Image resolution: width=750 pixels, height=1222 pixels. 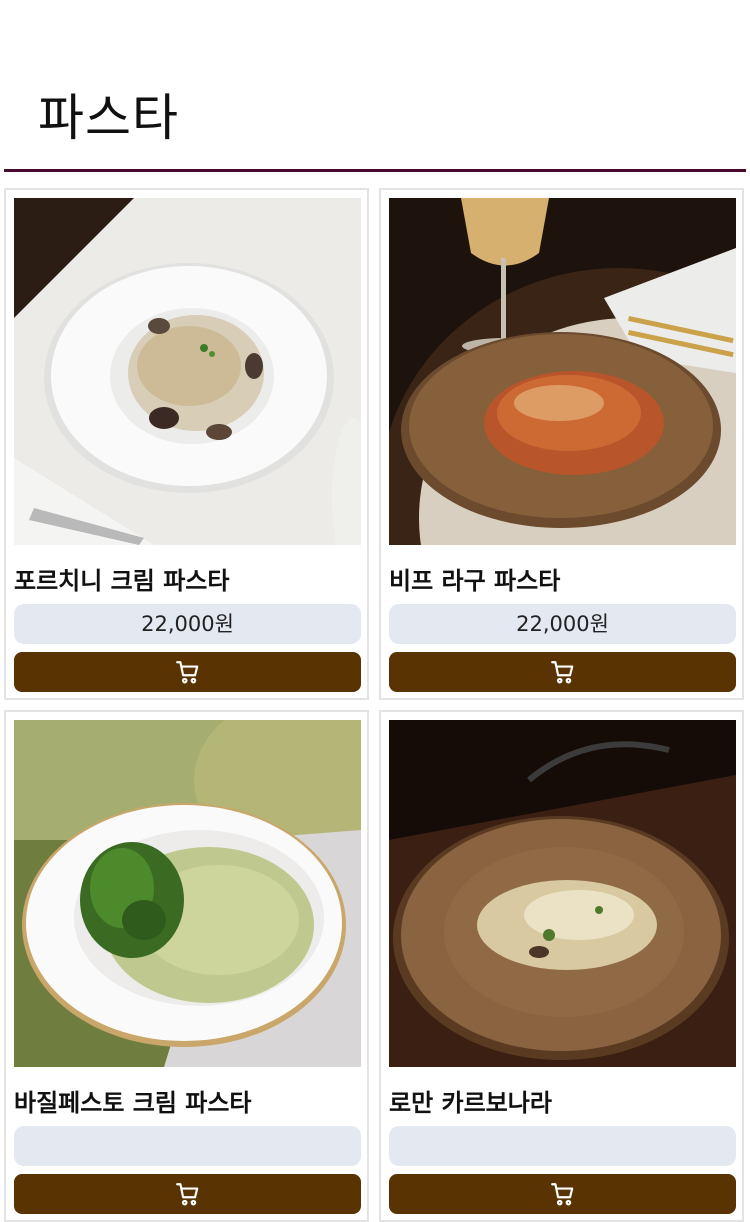 What do you see at coordinates (475, 581) in the screenshot?
I see `product-name: 비프 라구 파스타` at bounding box center [475, 581].